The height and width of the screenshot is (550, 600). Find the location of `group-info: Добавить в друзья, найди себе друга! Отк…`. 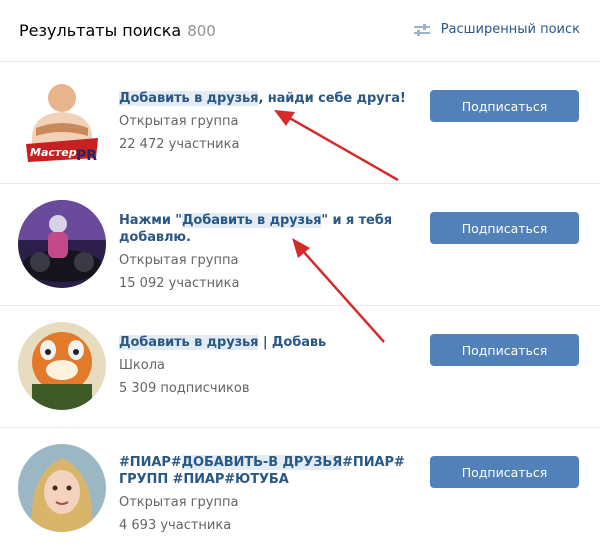

group-info: Добавить в друзья, найди себе друга! Отк… is located at coordinates (271, 121).